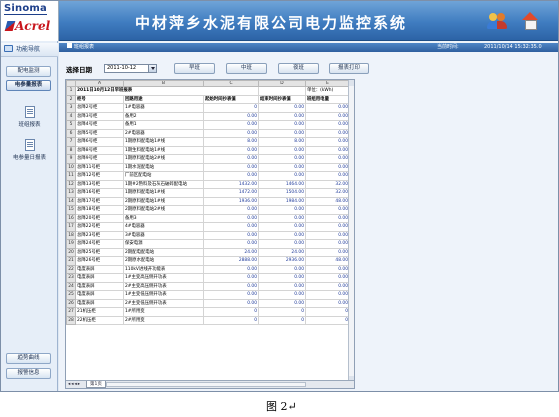 The height and width of the screenshot is (417, 559). What do you see at coordinates (351, 231) in the screenshot?
I see `vertical-scrollbar` at bounding box center [351, 231].